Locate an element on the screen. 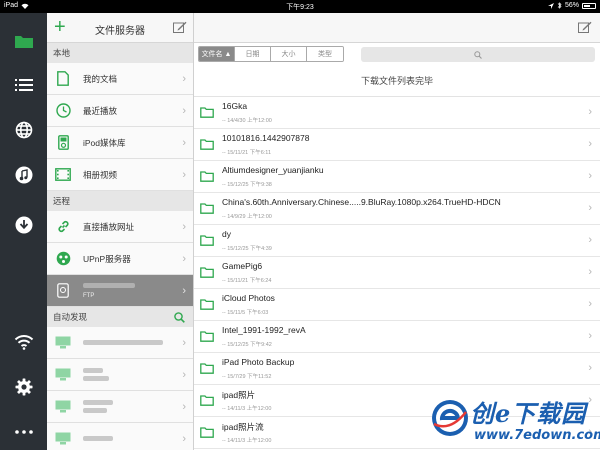  sidebar-item-ipod-library: iPod媒体库 › is located at coordinates (120, 143).